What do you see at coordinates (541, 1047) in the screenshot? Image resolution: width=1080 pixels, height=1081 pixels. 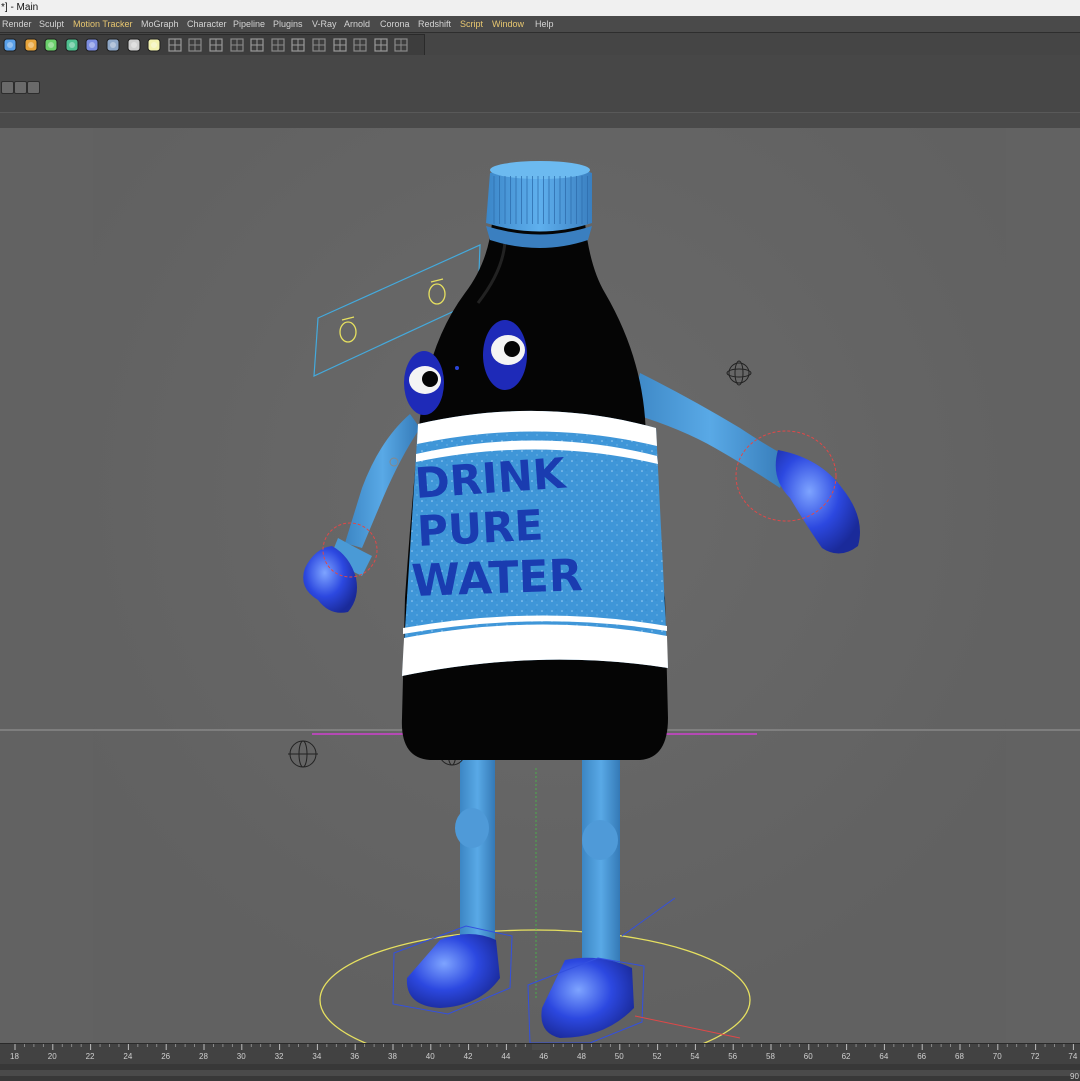 I see `current-frame-marker` at bounding box center [541, 1047].